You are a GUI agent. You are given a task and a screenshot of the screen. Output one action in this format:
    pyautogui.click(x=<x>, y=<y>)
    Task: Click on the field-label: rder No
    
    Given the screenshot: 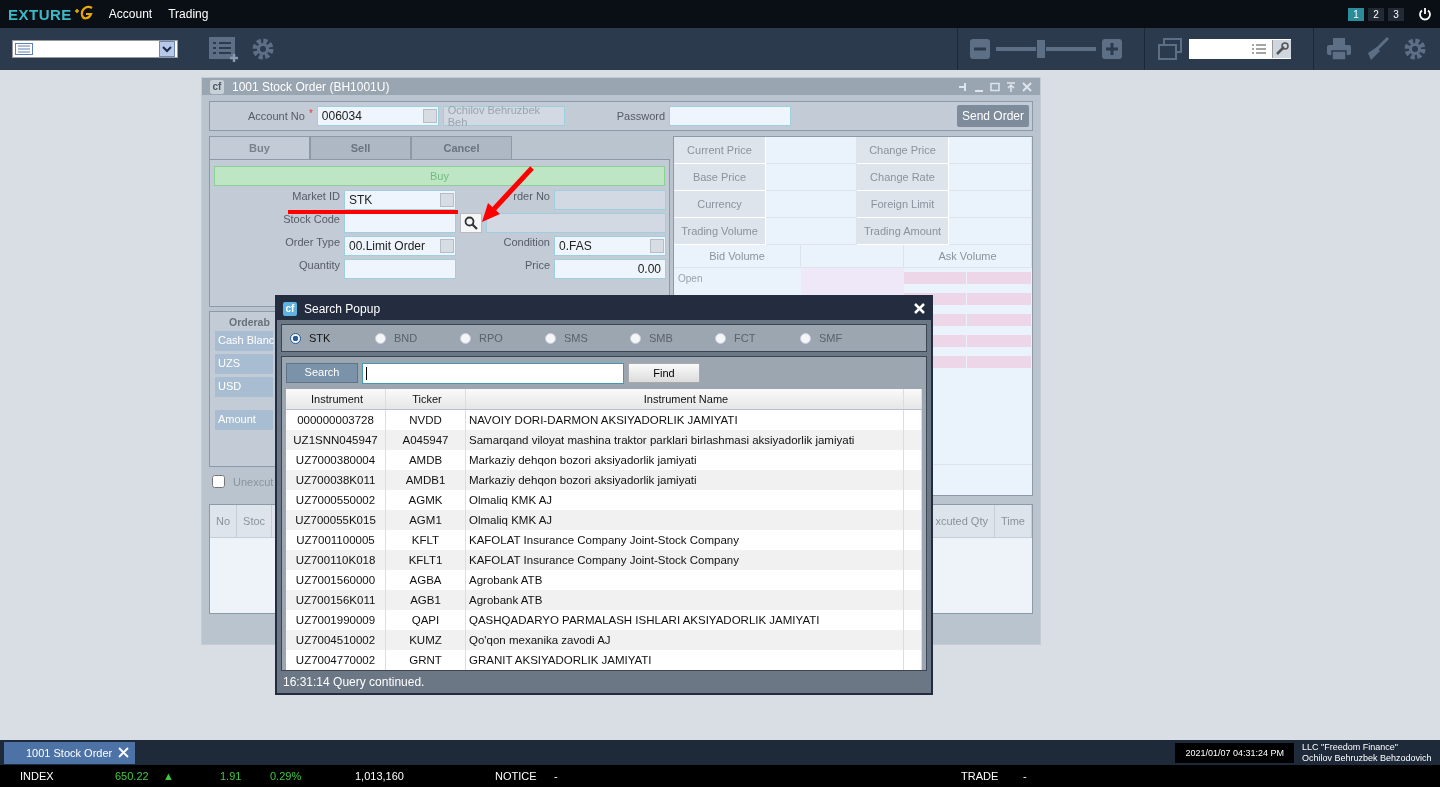 What is the action you would take?
    pyautogui.click(x=531, y=196)
    